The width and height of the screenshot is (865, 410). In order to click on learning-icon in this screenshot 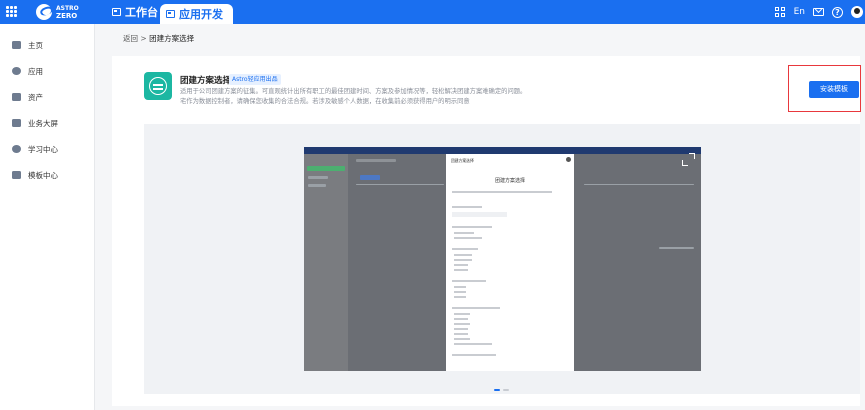, I will do `click(16, 149)`.